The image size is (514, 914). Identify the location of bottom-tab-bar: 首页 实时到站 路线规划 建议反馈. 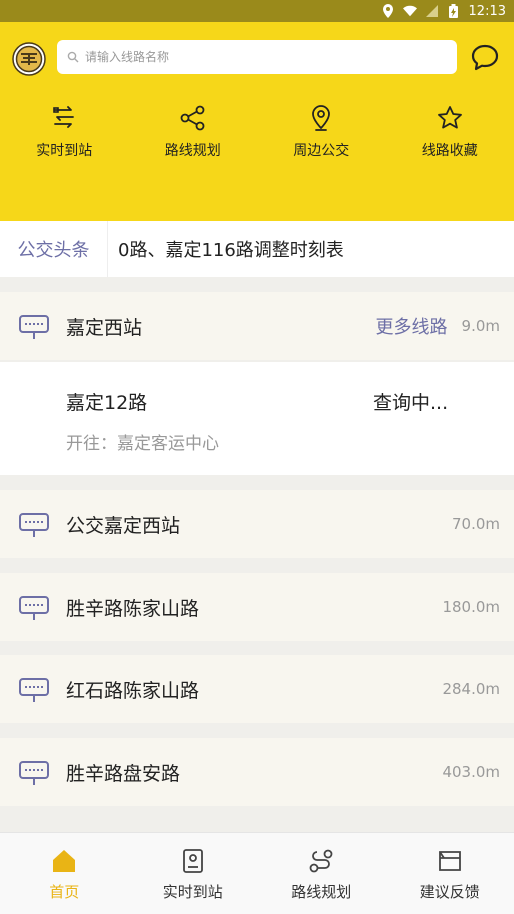
(257, 873).